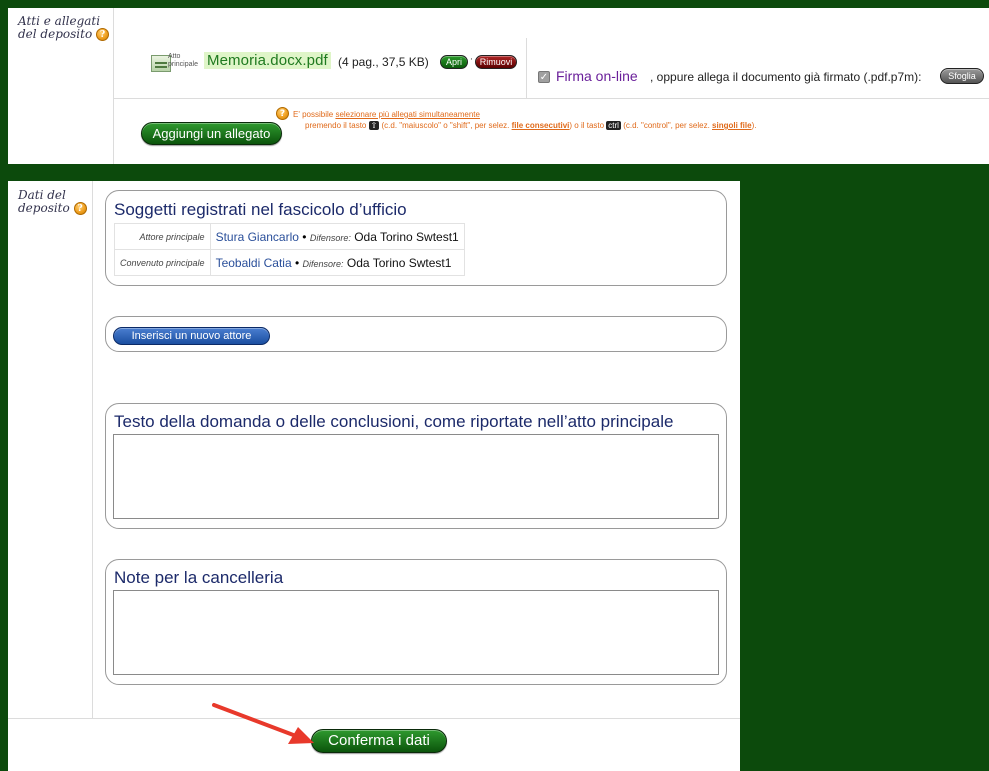 This screenshot has height=771, width=989. I want to click on dati-label-line2: deposito, so click(44, 208).